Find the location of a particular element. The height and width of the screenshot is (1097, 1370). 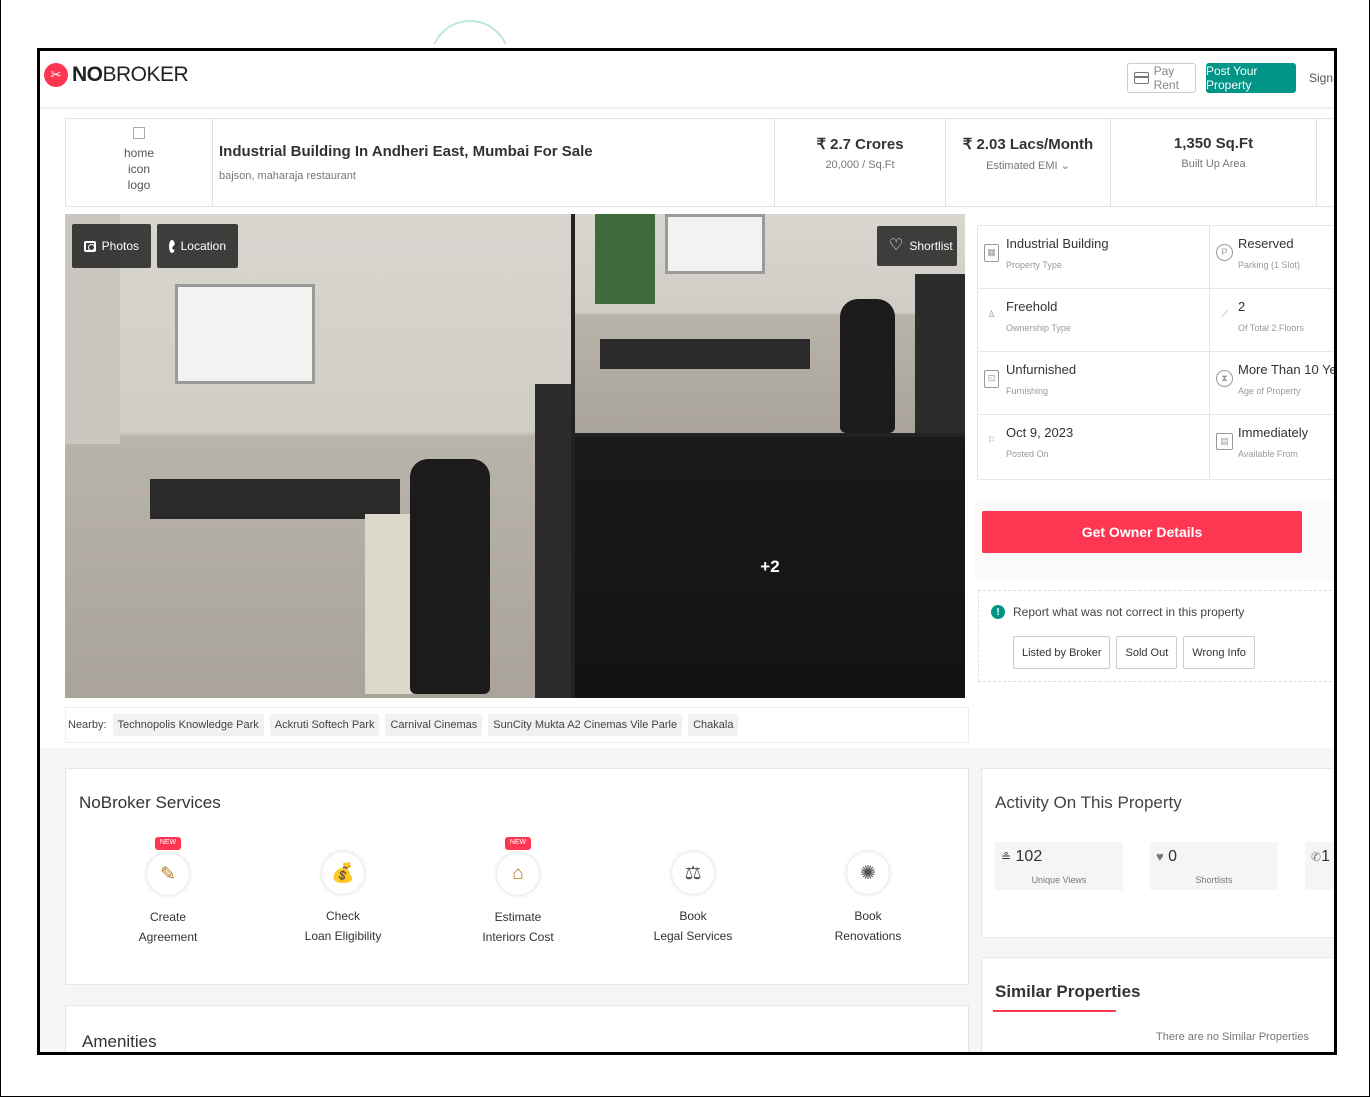

service-label: Create Agreement is located at coordinates (168, 927).